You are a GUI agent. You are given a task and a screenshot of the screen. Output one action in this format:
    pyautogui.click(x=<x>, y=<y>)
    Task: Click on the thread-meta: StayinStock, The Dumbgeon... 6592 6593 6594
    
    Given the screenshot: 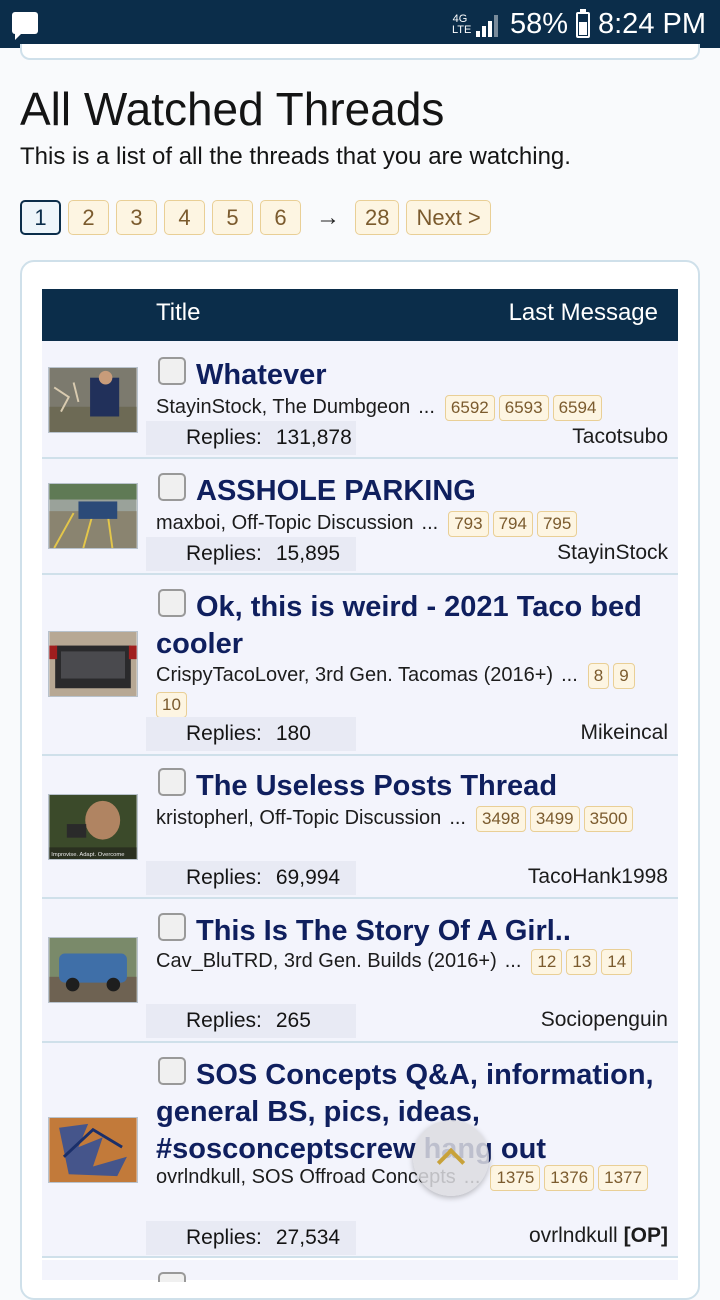 What is the action you would take?
    pyautogui.click(x=413, y=407)
    